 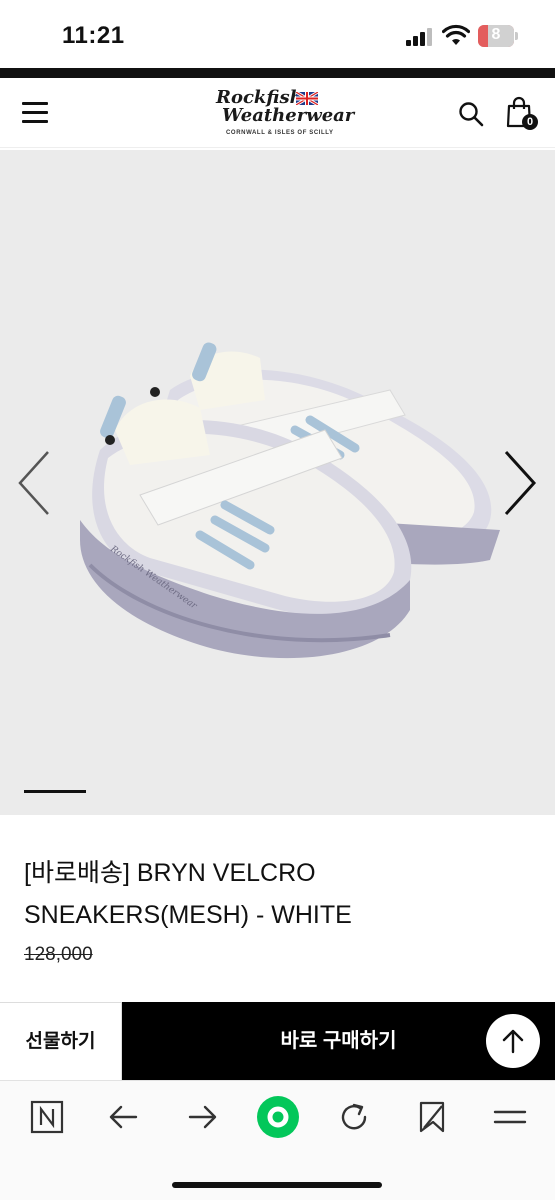 I want to click on cart-count-badge: 0, so click(x=530, y=122).